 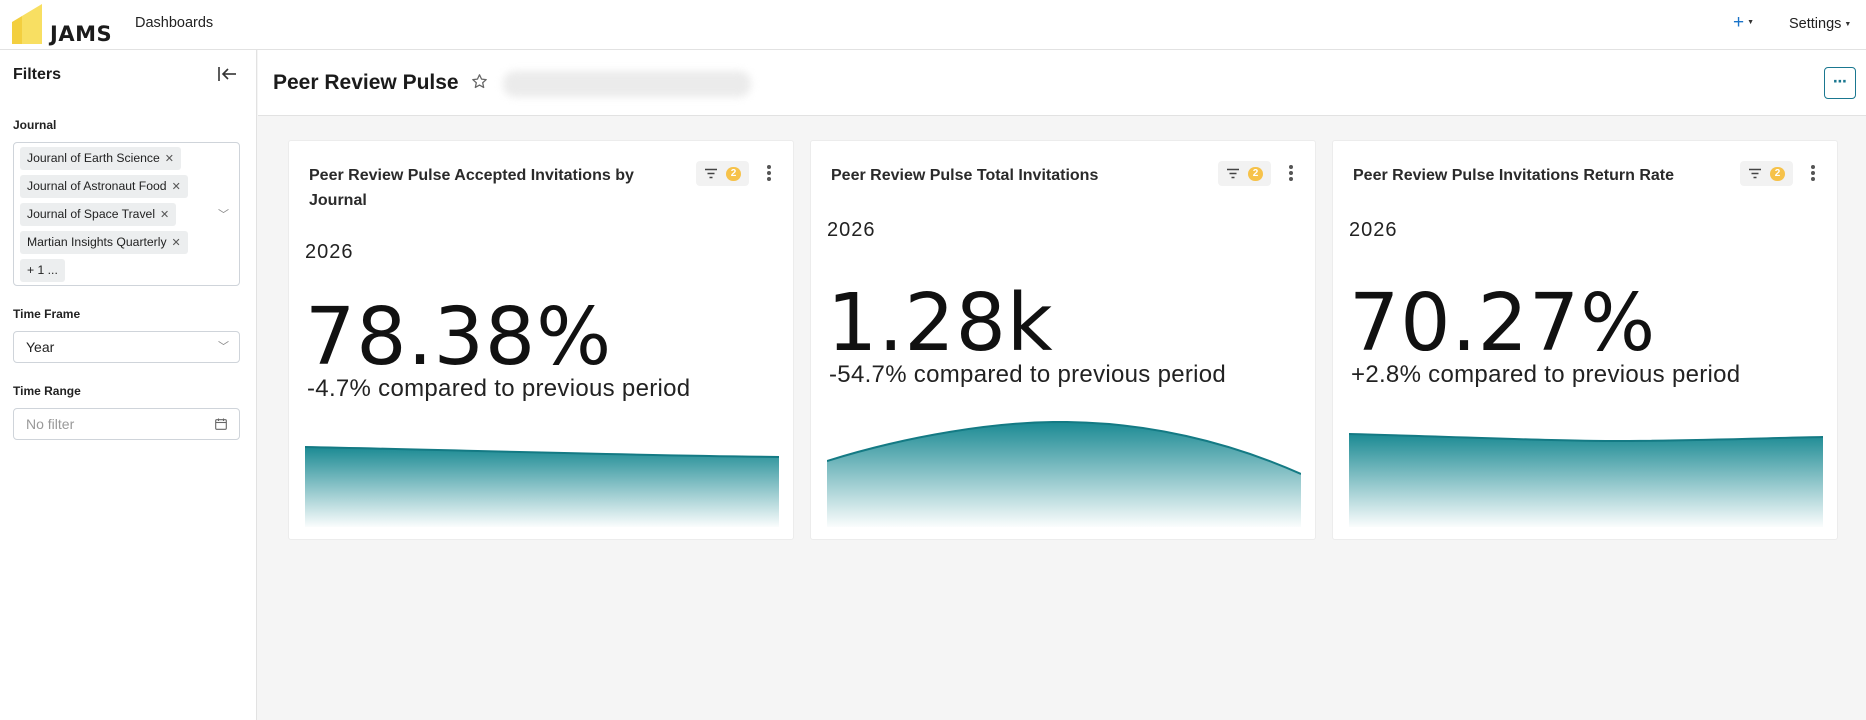 I want to click on time-frame-select: Year ﹀, so click(x=126, y=347).